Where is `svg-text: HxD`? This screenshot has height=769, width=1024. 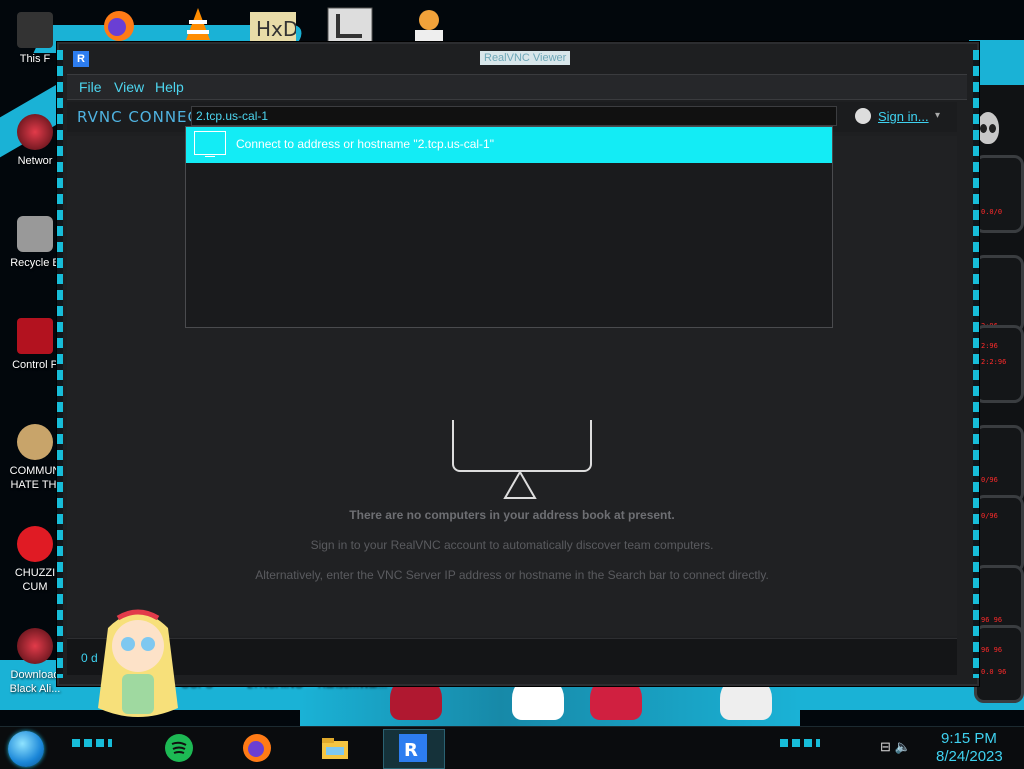
svg-text: HxD is located at coordinates (276, 29).